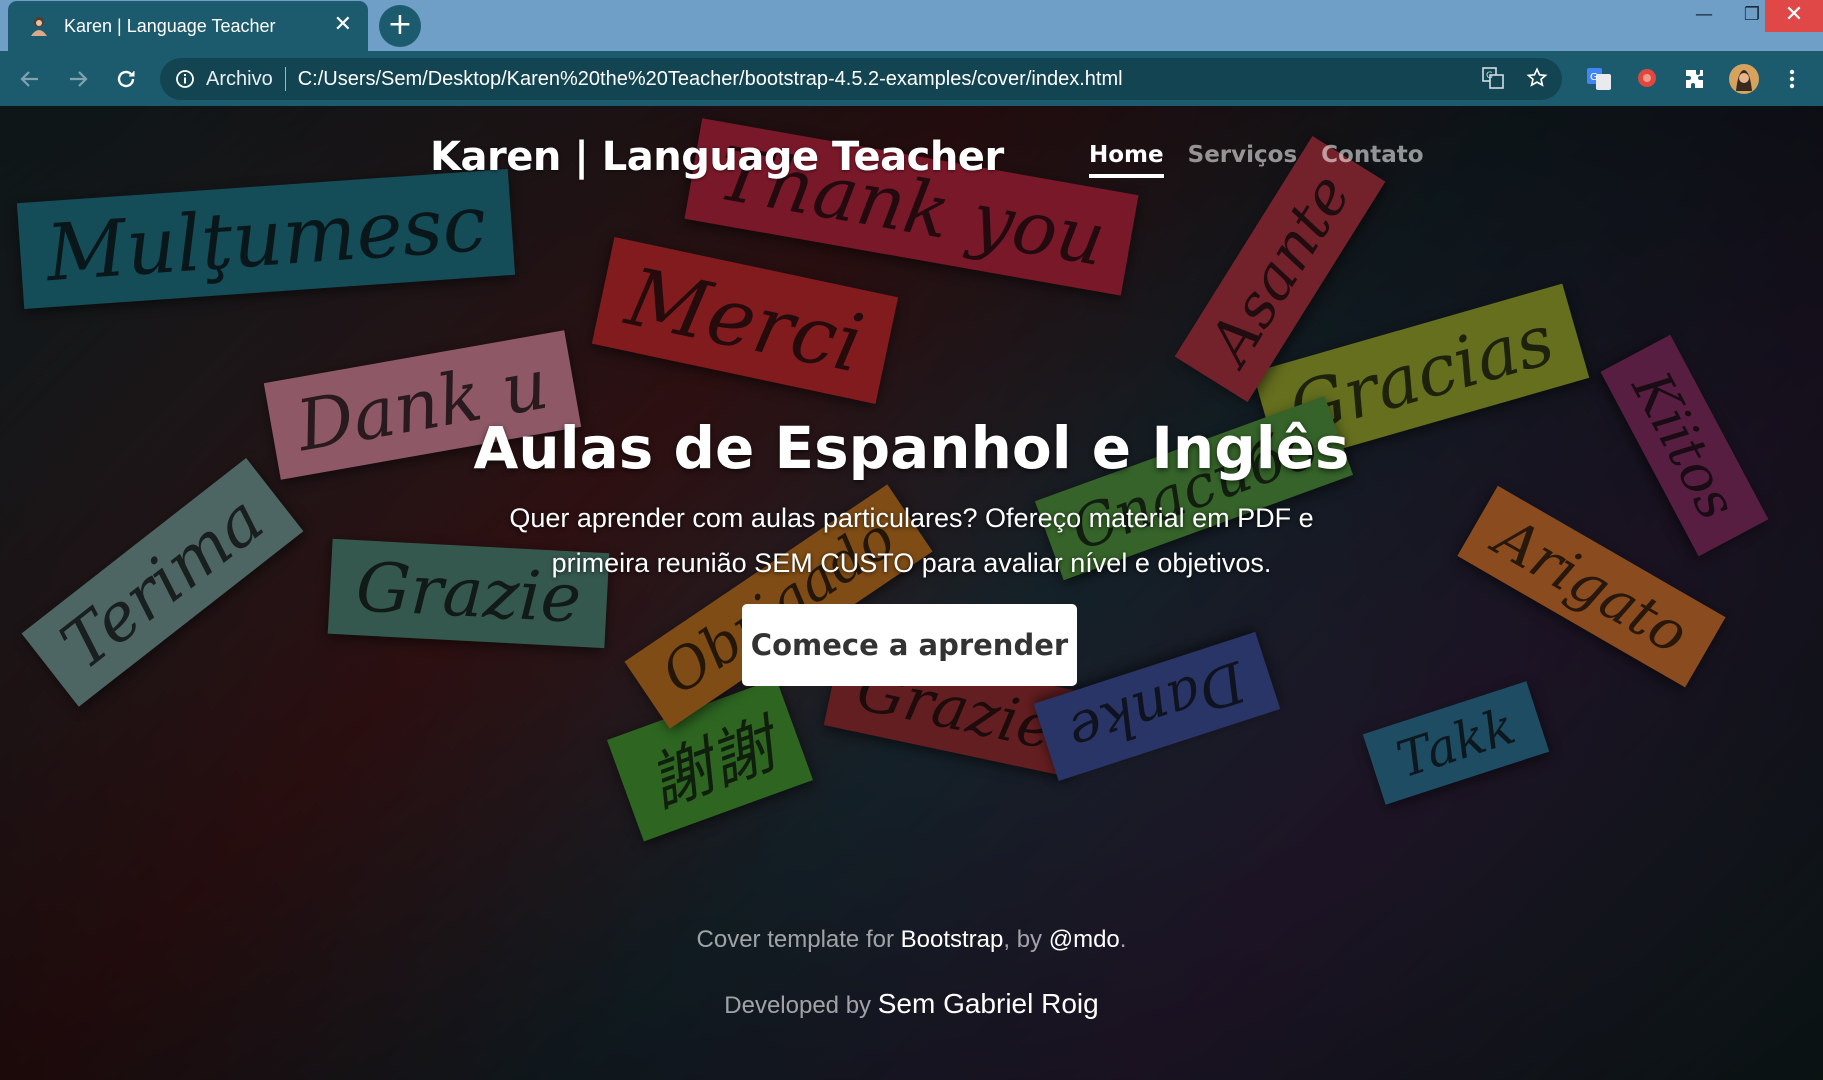 Image resolution: width=1823 pixels, height=1080 pixels. Describe the element at coordinates (30, 79) in the screenshot. I see `back-arrow-icon` at that location.